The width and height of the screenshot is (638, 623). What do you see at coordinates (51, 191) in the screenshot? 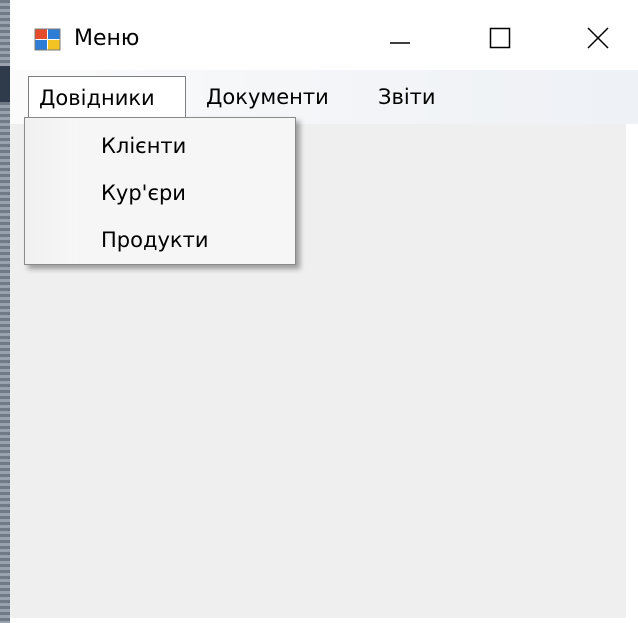
I see `dropdown-icon-gutter` at bounding box center [51, 191].